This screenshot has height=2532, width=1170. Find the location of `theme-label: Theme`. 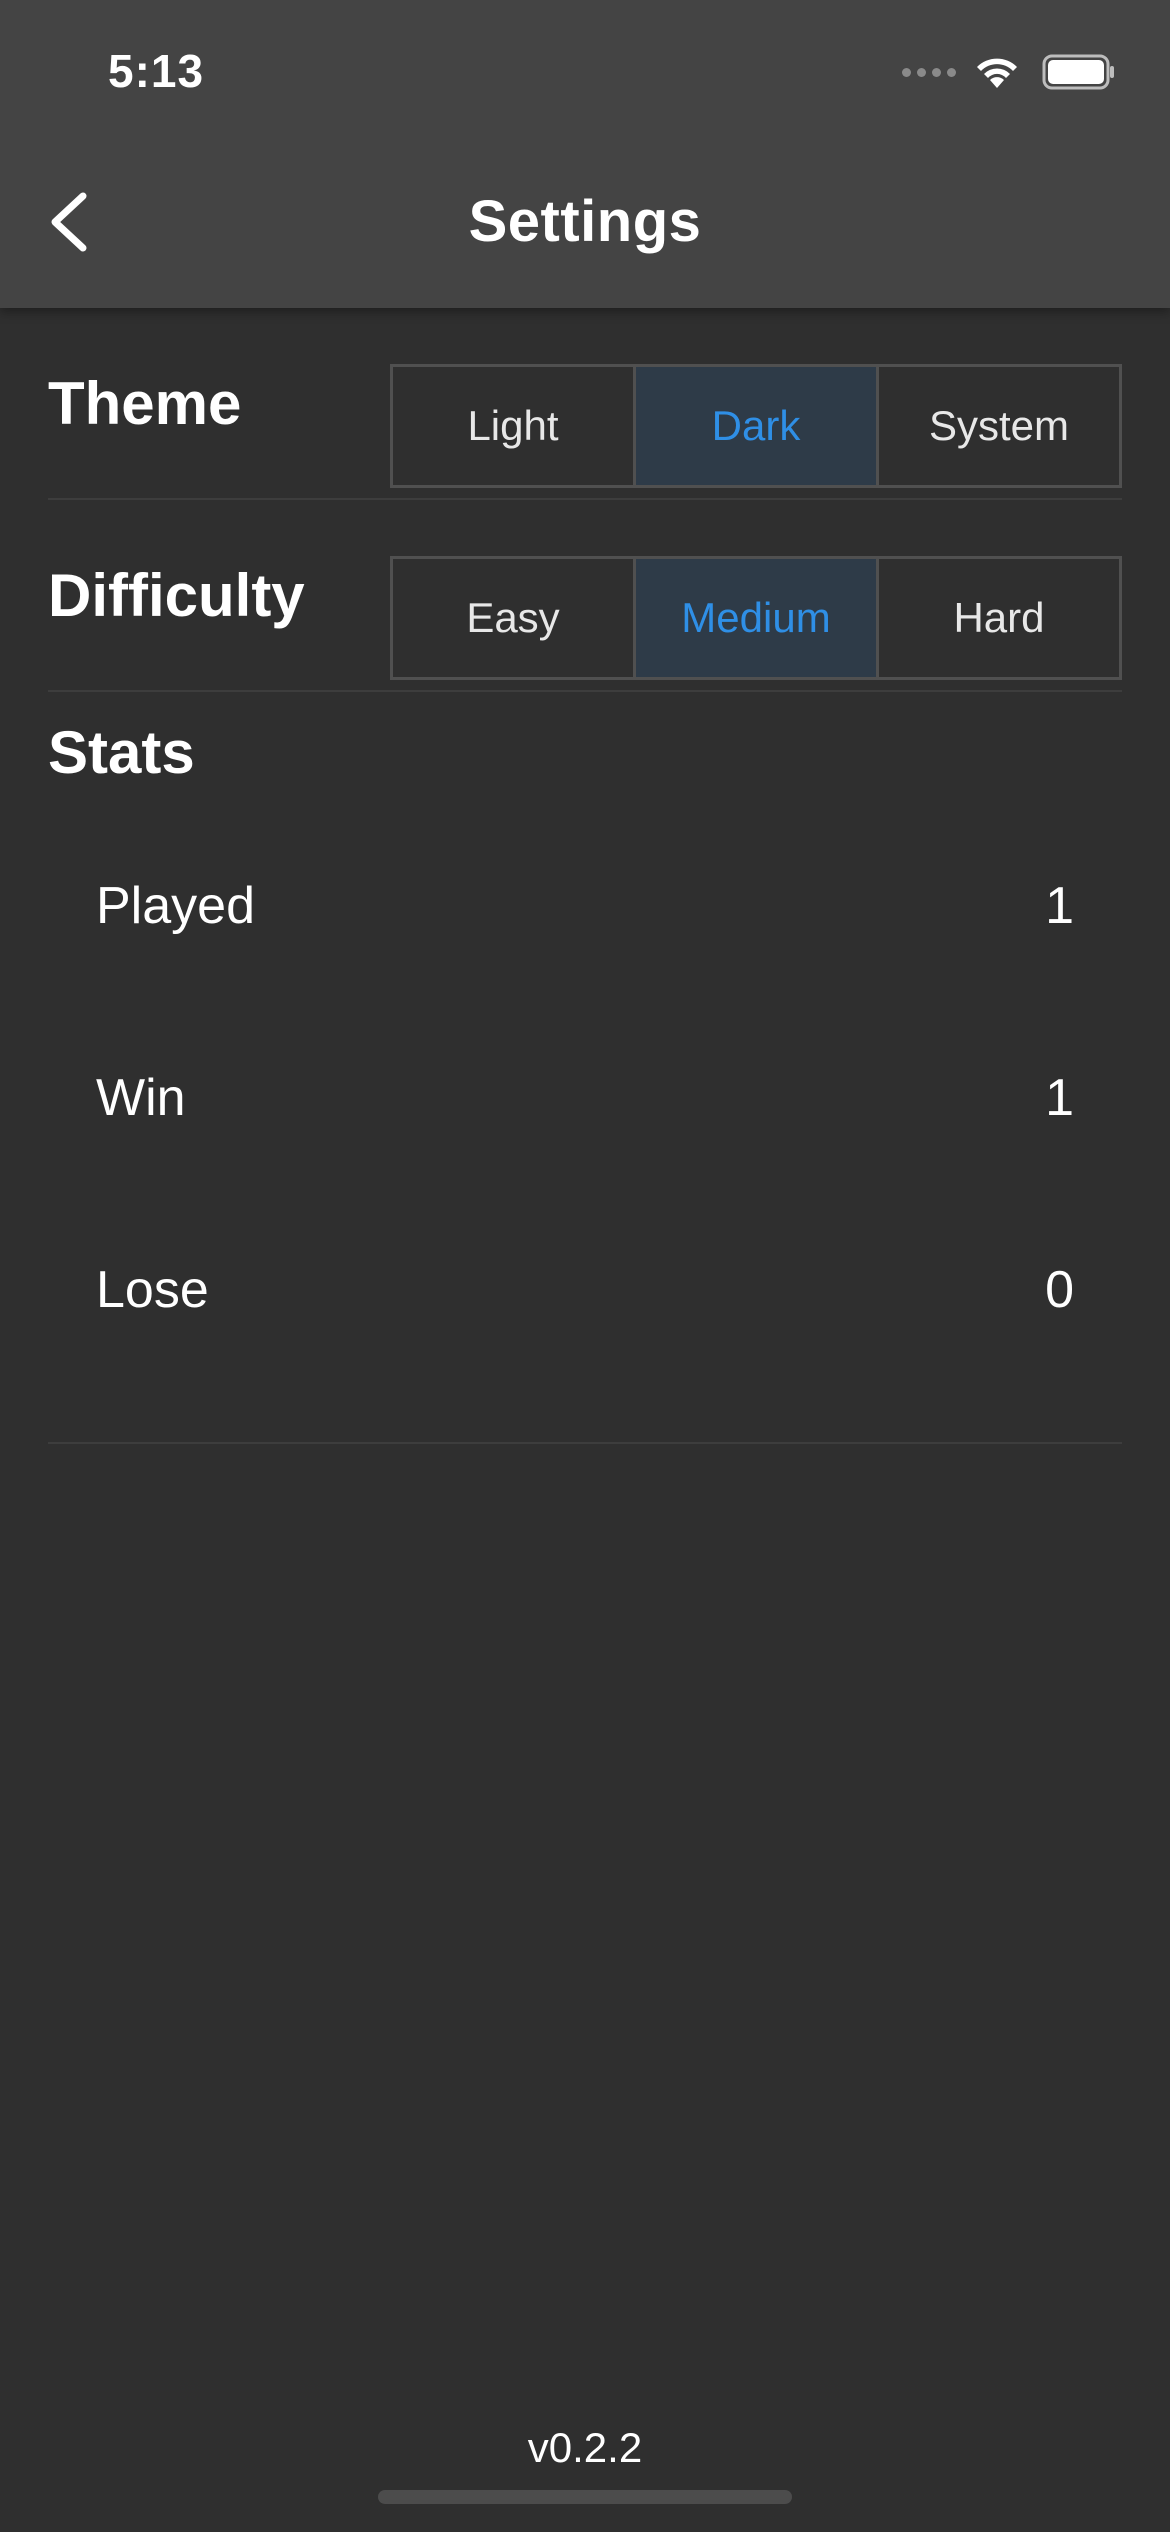

theme-label: Theme is located at coordinates (145, 403).